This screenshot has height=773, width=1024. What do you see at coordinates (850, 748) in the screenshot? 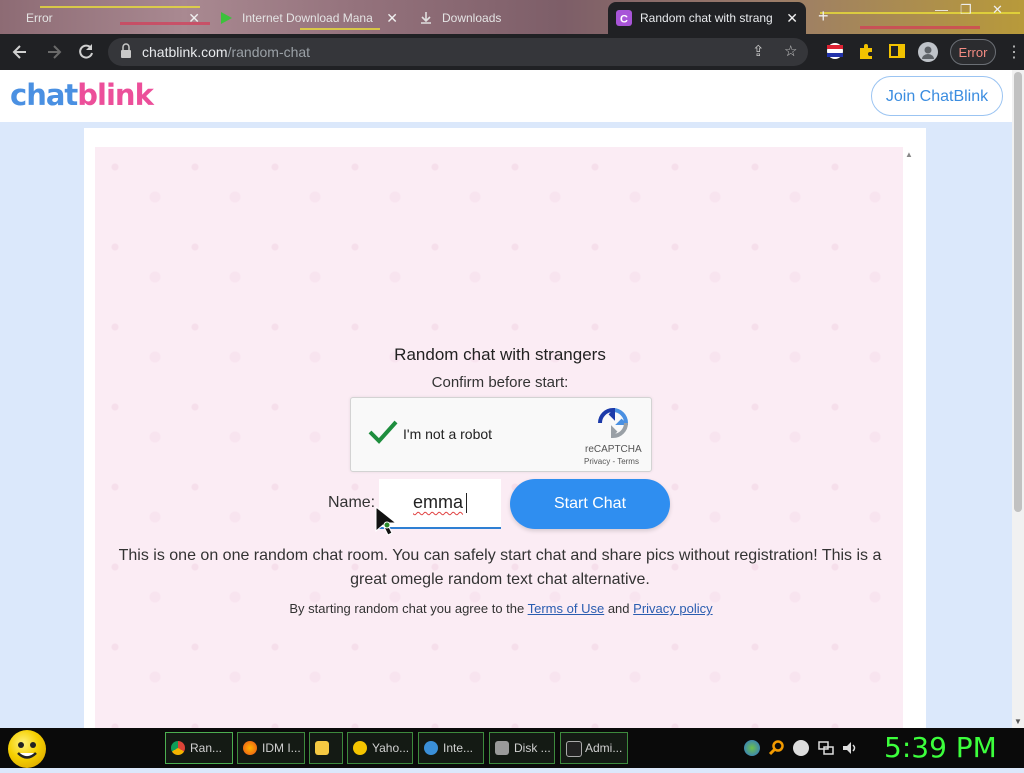
I see `volume-icon` at bounding box center [850, 748].